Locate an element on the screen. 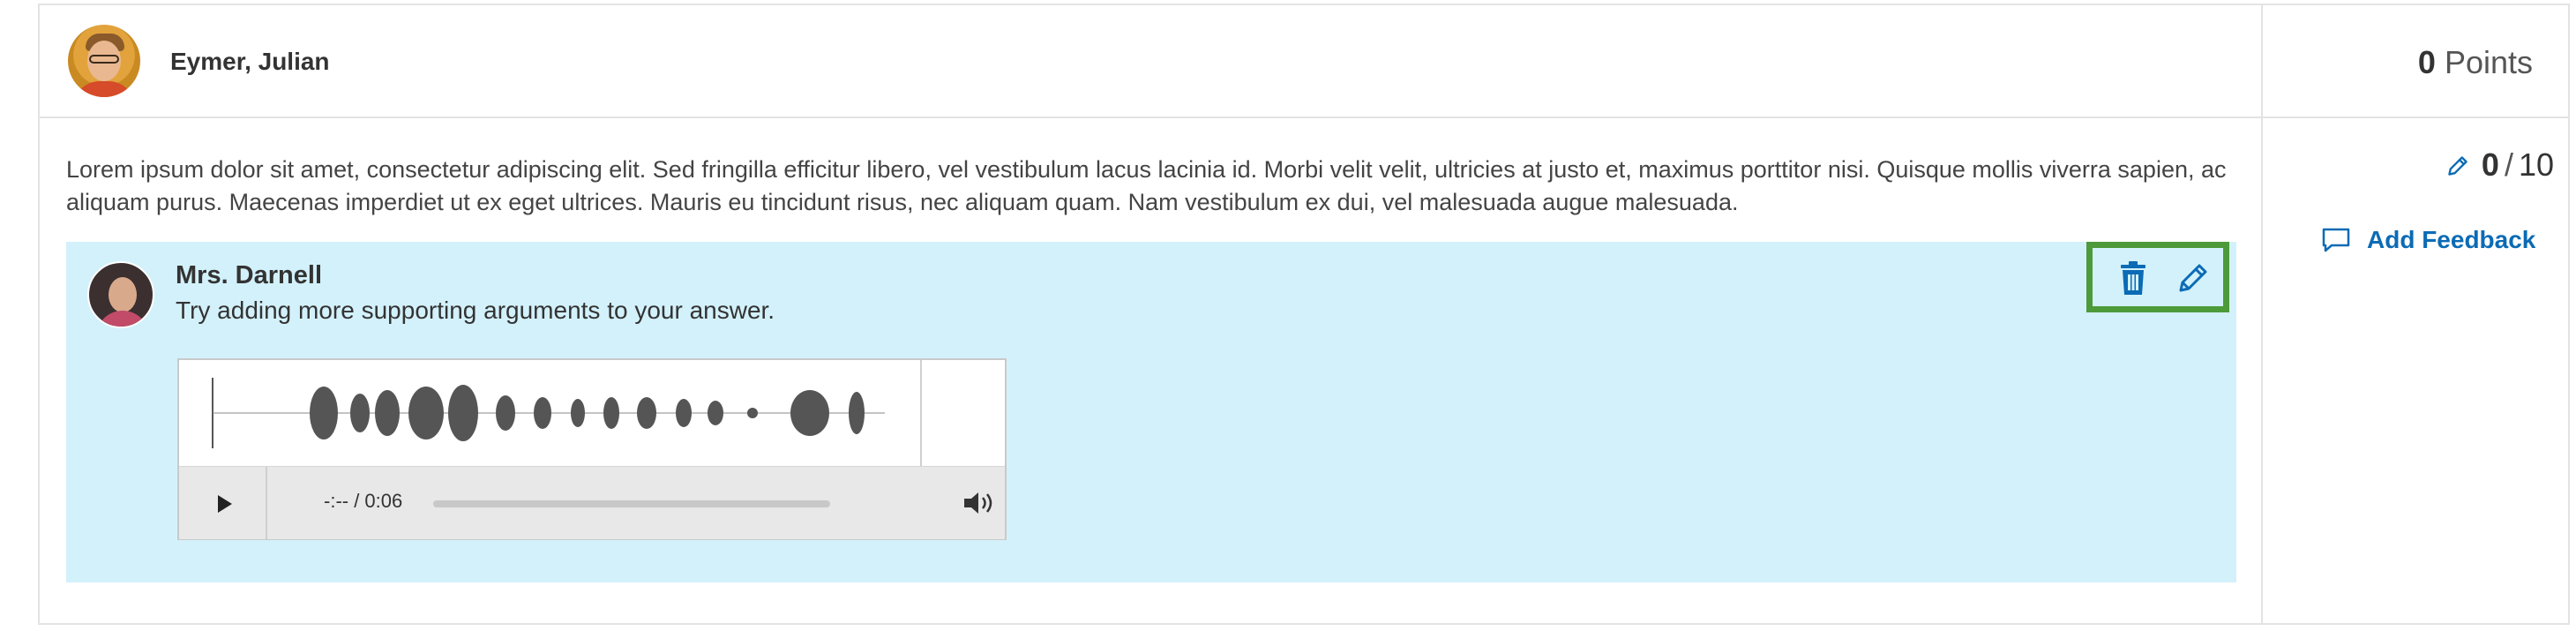 This screenshot has height=631, width=2576. points-label: Points is located at coordinates (2489, 62).